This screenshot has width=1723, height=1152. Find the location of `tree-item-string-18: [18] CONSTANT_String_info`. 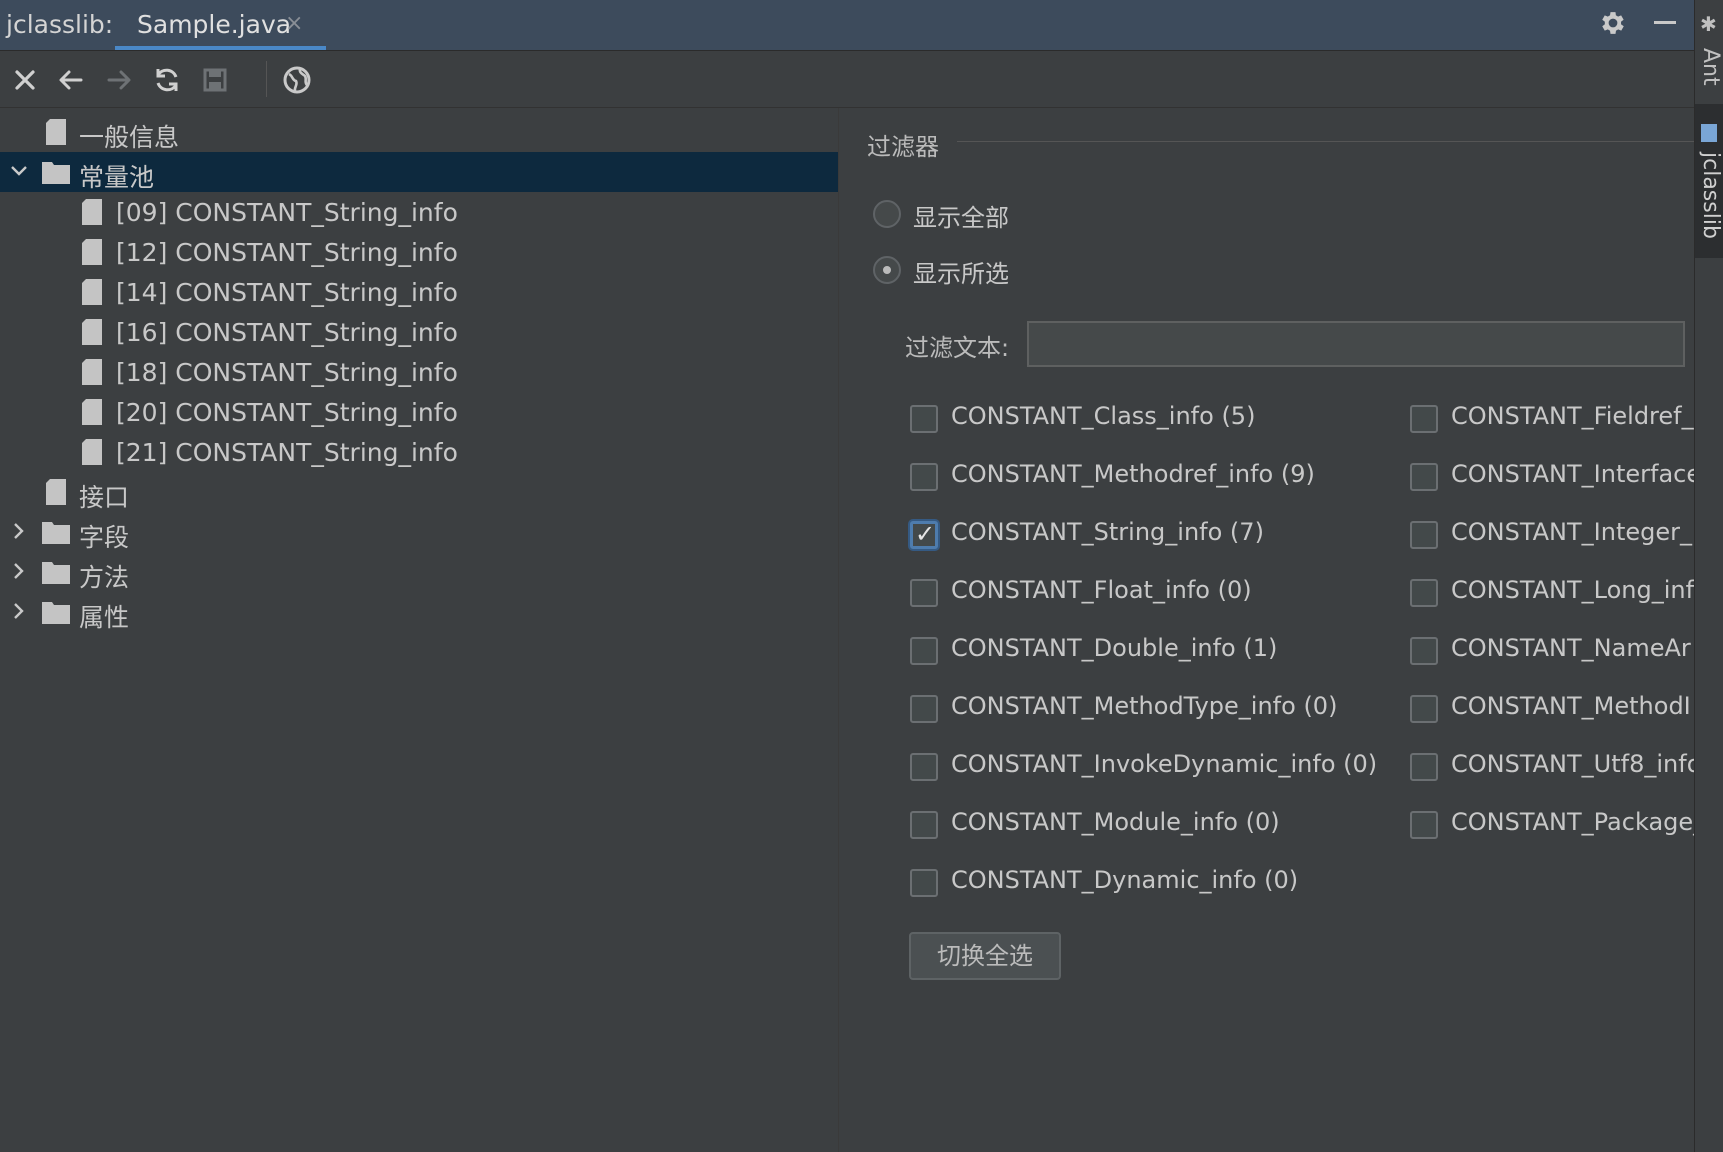

tree-item-string-18: [18] CONSTANT_String_info is located at coordinates (419, 372).